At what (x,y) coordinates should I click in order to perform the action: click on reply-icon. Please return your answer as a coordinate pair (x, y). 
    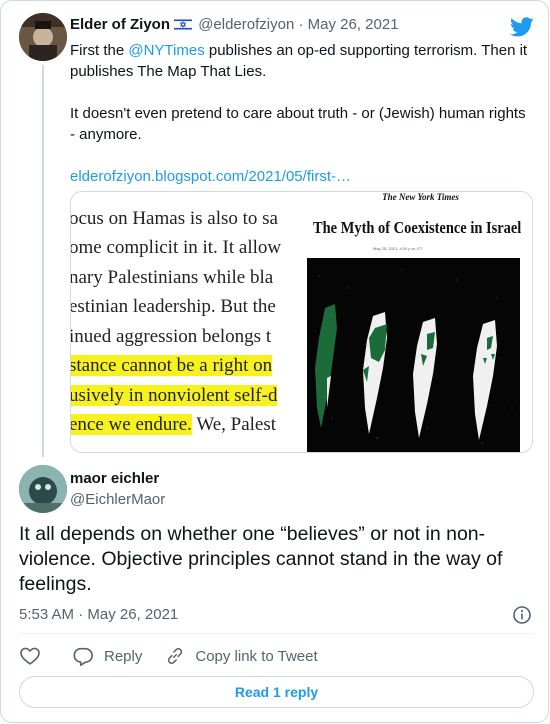
    Looking at the image, I should click on (83, 656).